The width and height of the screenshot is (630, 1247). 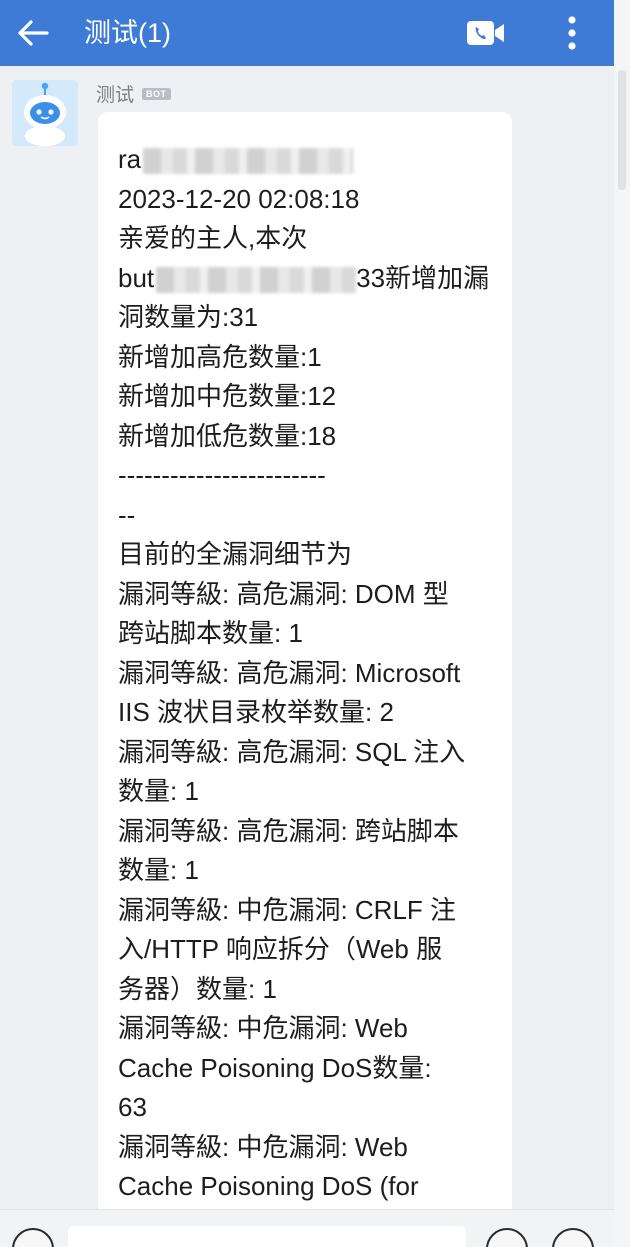 What do you see at coordinates (130, 159) in the screenshot?
I see `message-line-text: ra` at bounding box center [130, 159].